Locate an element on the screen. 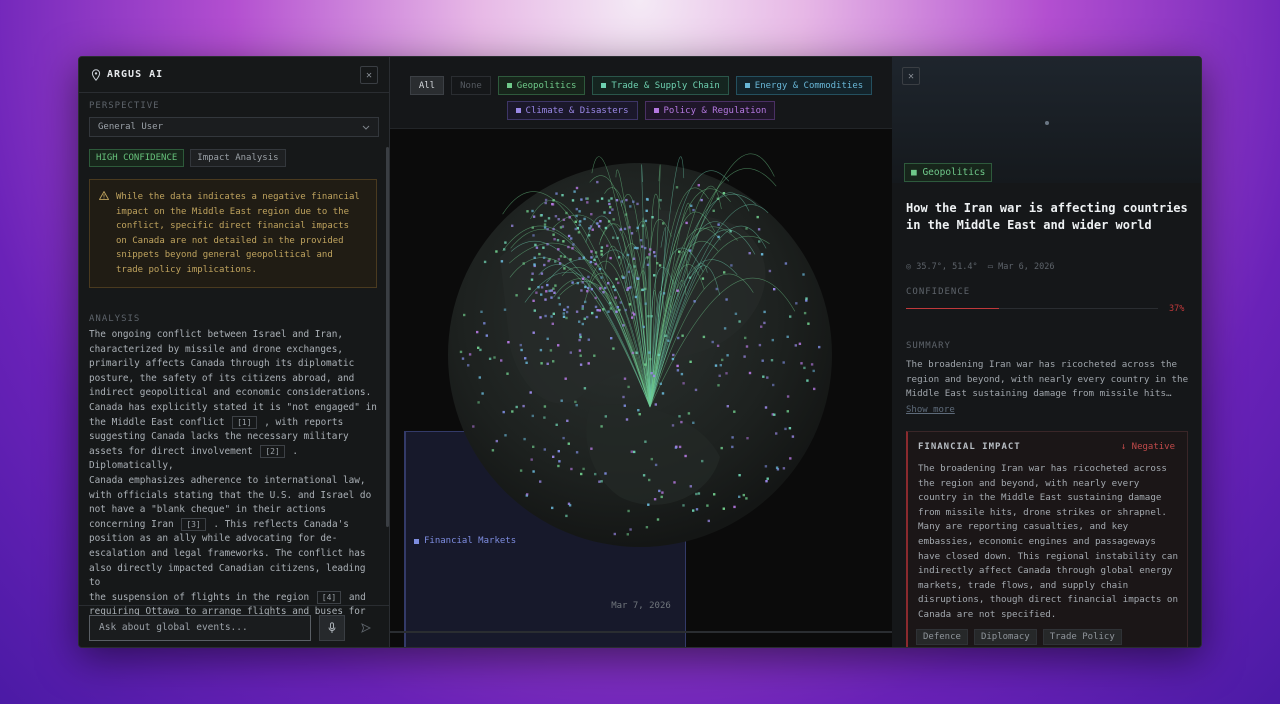 This screenshot has height=704, width=1280. tag: Diplomacy is located at coordinates (1005, 637).